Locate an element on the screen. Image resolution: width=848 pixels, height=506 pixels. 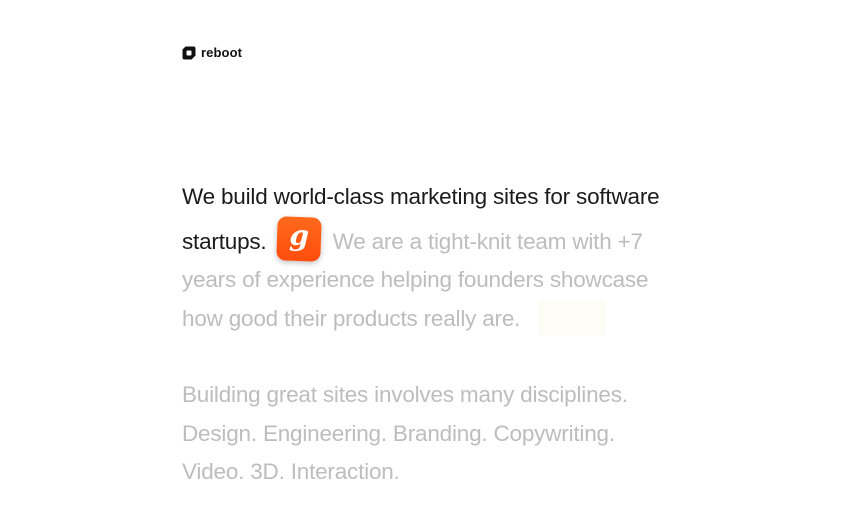
brand-logo-link: reboot is located at coordinates (212, 52).